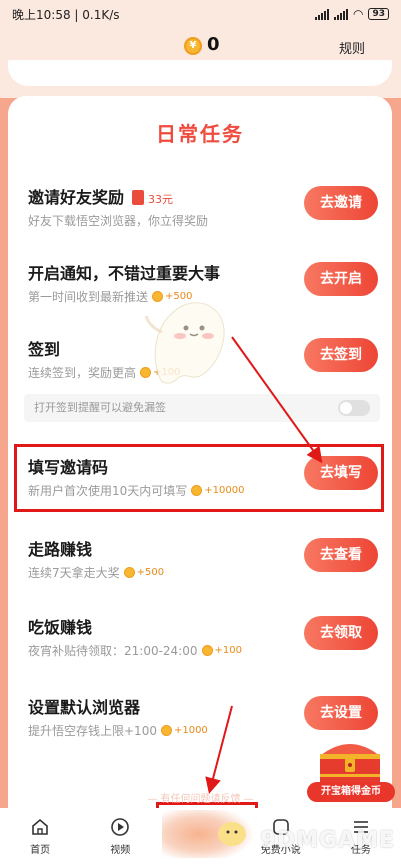 Image resolution: width=401 pixels, height=864 pixels. Describe the element at coordinates (341, 279) in the screenshot. I see `enable-notifications-button: 去开启` at that location.